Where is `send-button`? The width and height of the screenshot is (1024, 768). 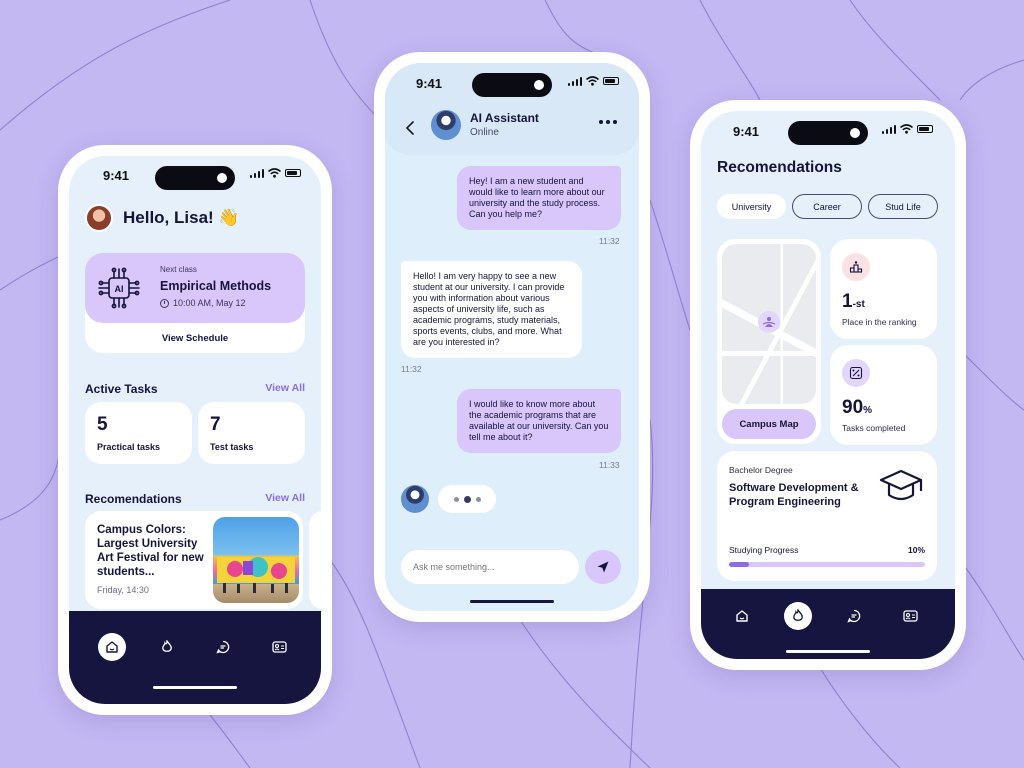 send-button is located at coordinates (603, 567).